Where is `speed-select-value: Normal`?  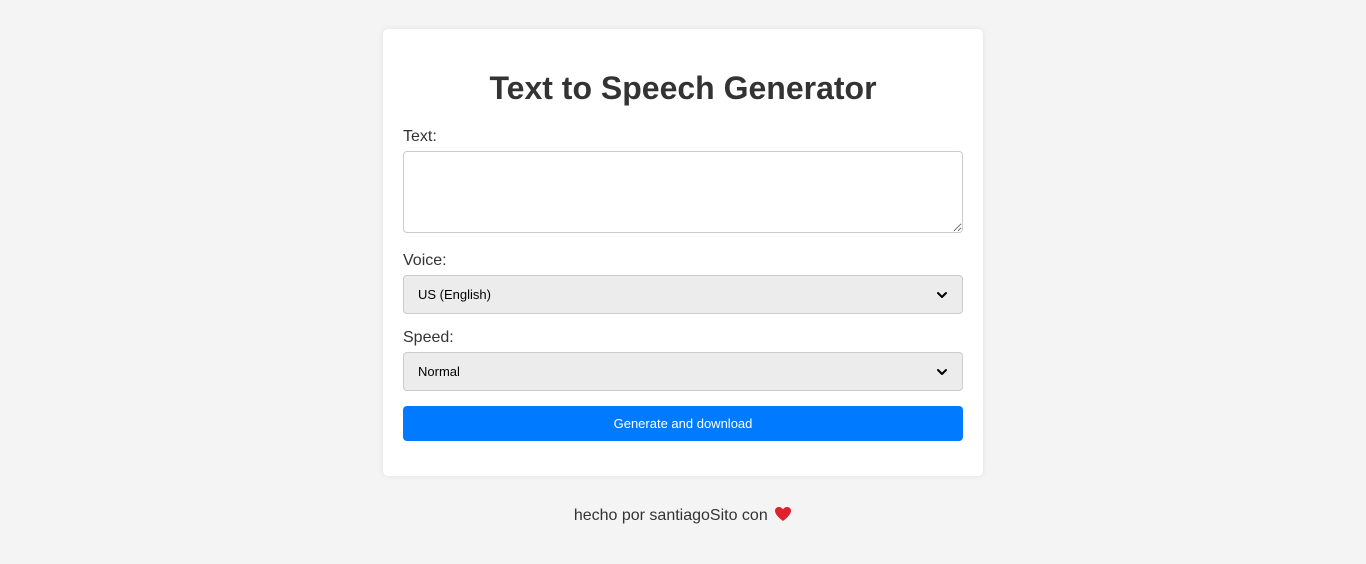 speed-select-value: Normal is located at coordinates (439, 371).